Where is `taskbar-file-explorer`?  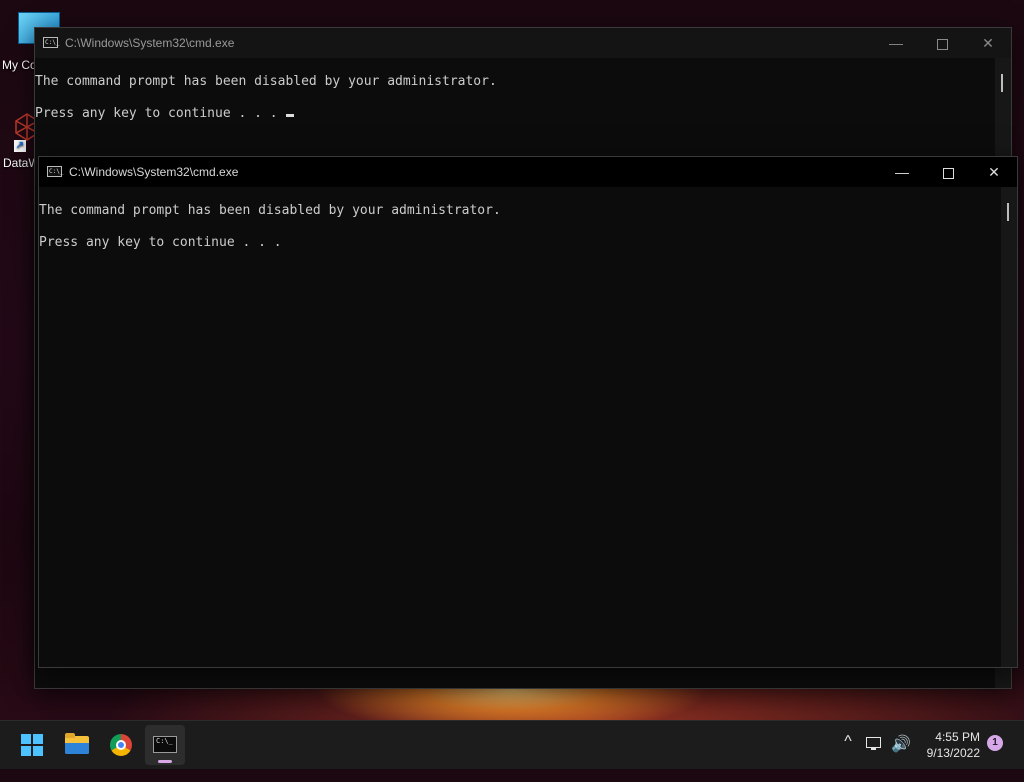 taskbar-file-explorer is located at coordinates (77, 745).